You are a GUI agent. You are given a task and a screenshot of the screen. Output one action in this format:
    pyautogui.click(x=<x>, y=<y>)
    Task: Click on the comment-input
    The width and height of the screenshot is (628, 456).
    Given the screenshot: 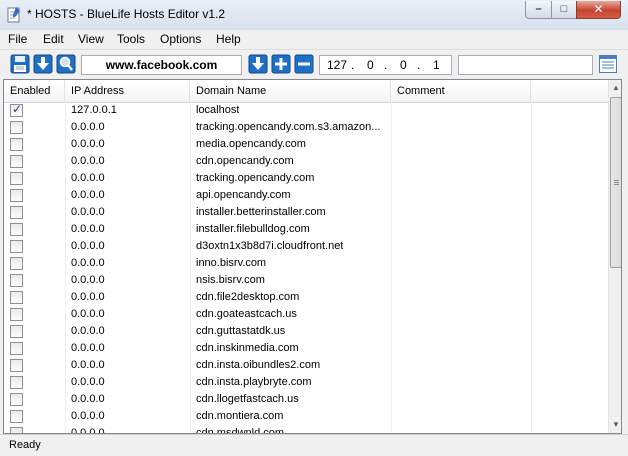 What is the action you would take?
    pyautogui.click(x=525, y=65)
    